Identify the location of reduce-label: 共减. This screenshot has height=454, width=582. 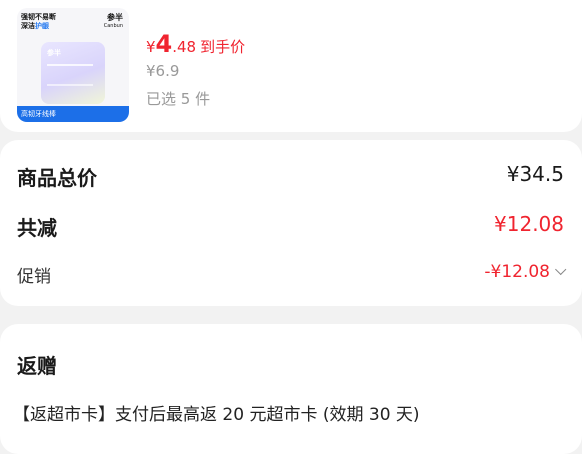
(37, 228).